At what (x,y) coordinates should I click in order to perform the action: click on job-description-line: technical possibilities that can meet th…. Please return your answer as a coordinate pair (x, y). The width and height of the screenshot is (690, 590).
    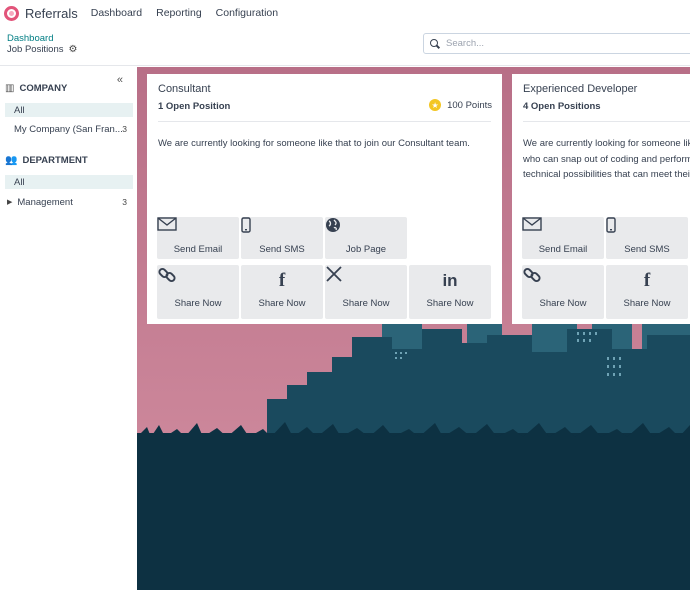
    Looking at the image, I should click on (606, 174).